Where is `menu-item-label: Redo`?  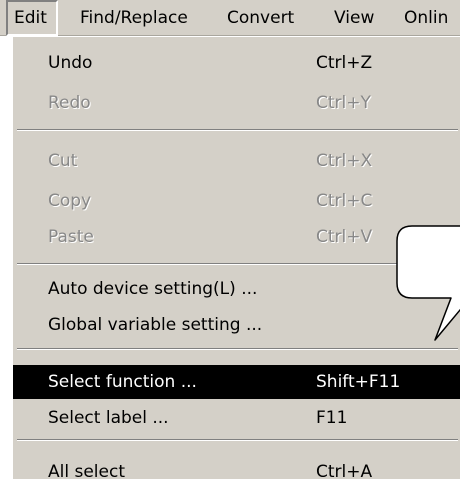 menu-item-label: Redo is located at coordinates (69, 103).